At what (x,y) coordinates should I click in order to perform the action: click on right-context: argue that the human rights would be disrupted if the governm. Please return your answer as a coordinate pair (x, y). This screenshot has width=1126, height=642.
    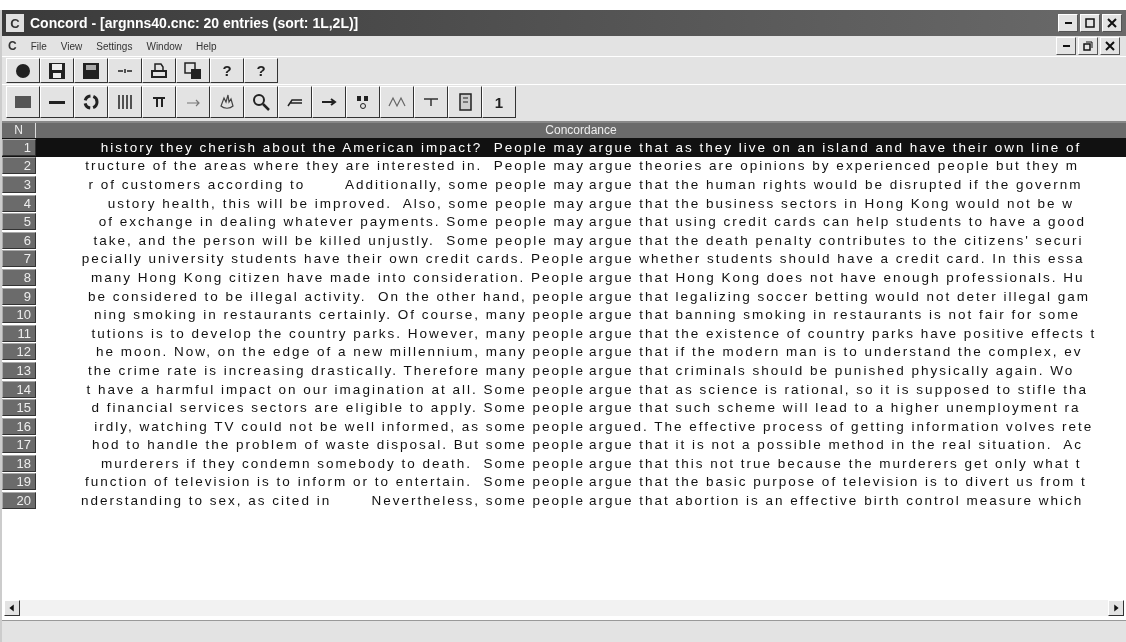
    Looking at the image, I should click on (836, 184).